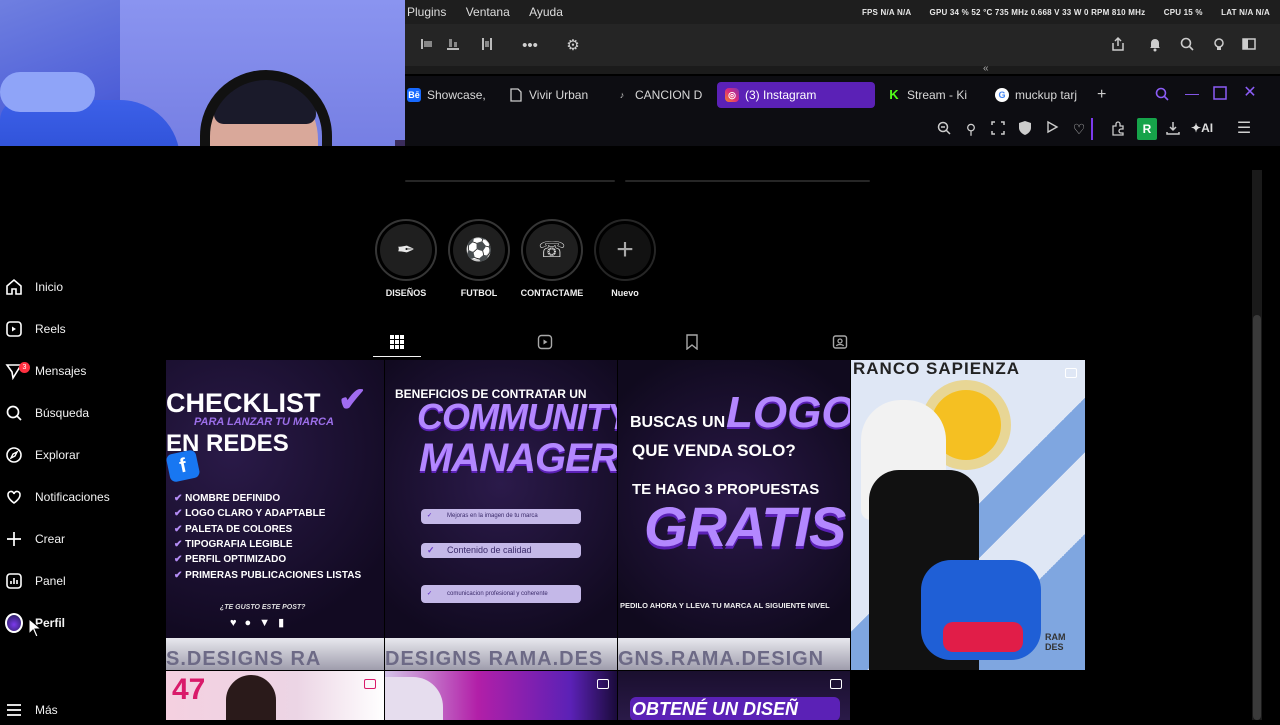 The height and width of the screenshot is (725, 1280). Describe the element at coordinates (80, 371) in the screenshot. I see `sidebar-item-mensajes: 3 Mensajes` at that location.